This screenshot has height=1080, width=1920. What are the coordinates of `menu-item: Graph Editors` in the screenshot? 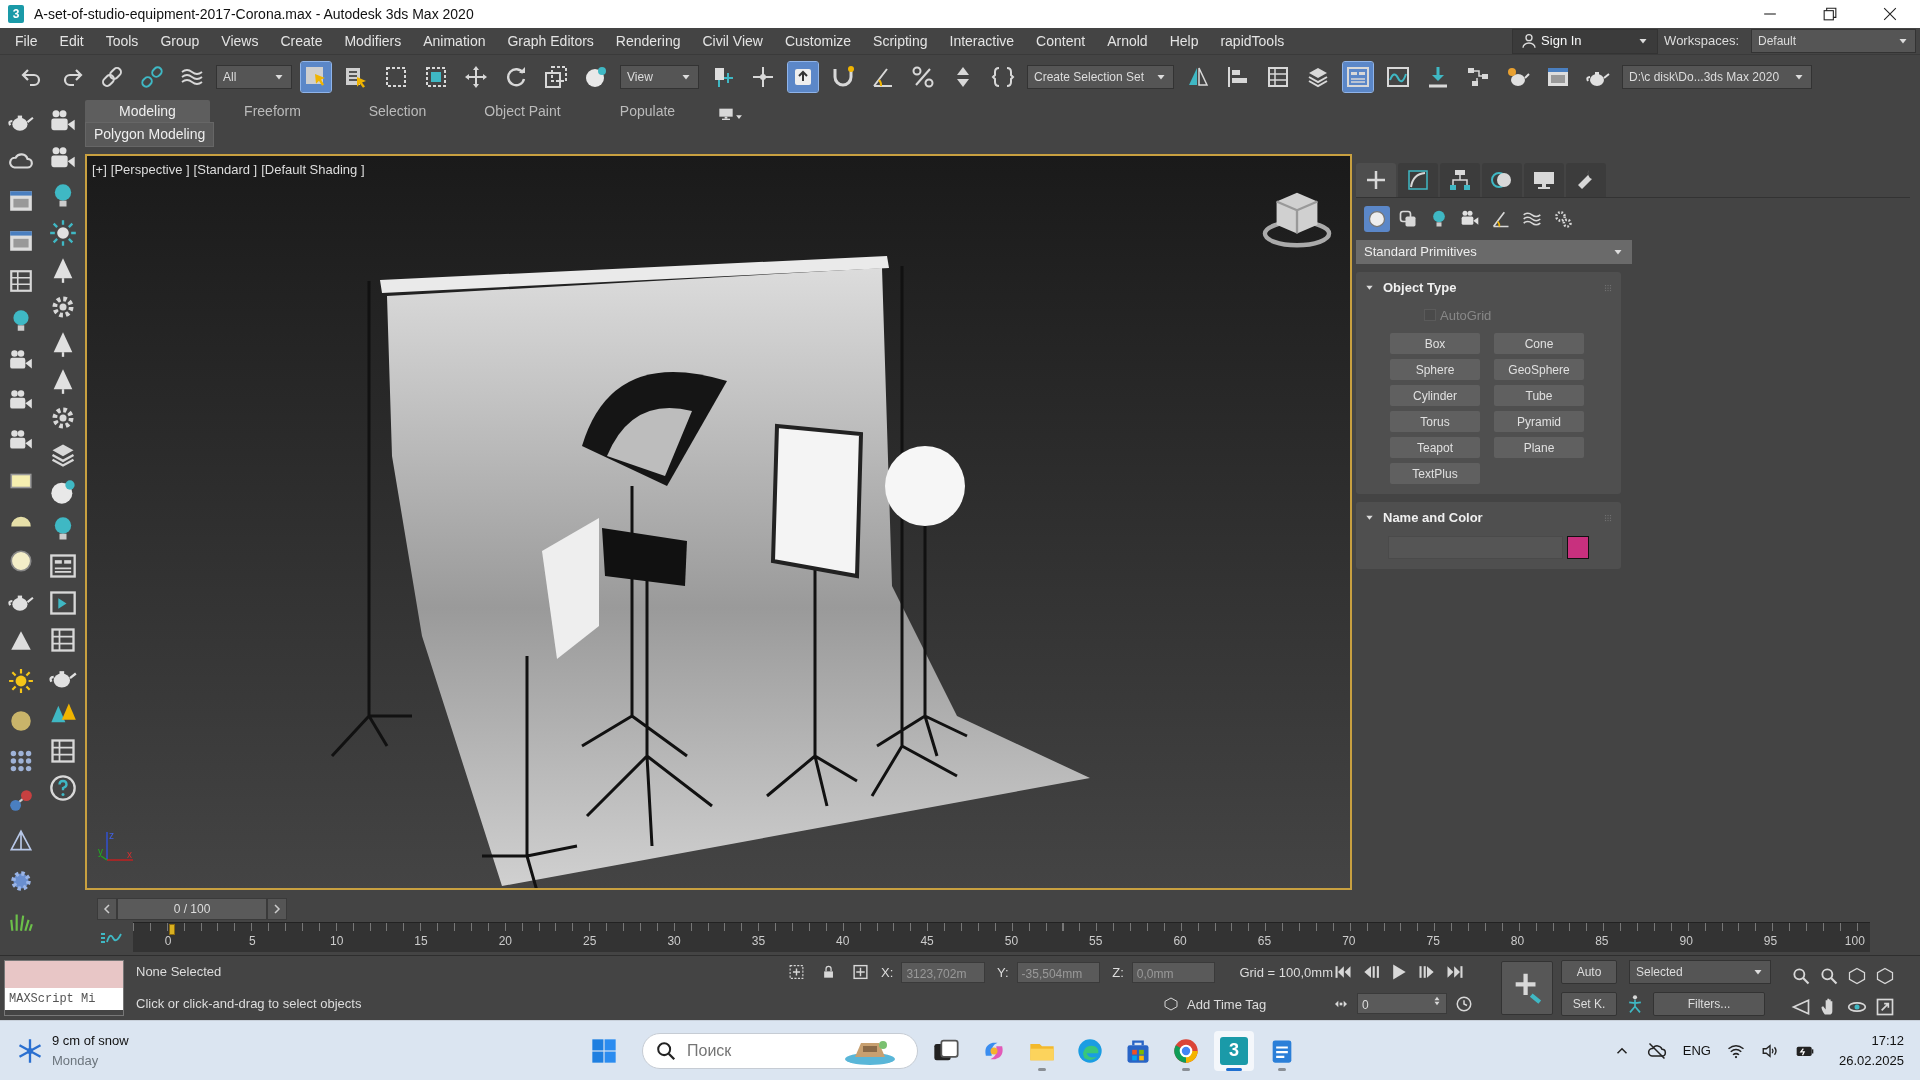 It's located at (550, 41).